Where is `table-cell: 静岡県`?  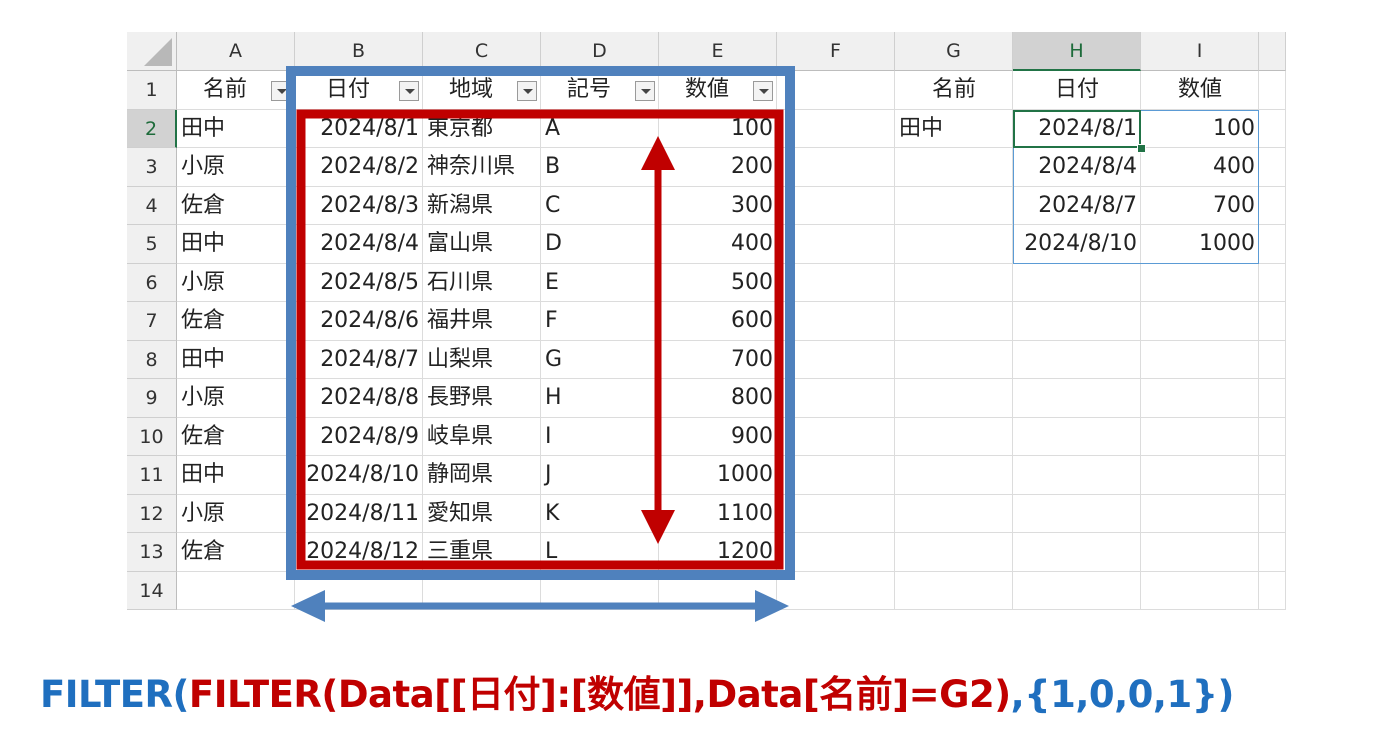
table-cell: 静岡県 is located at coordinates (482, 475).